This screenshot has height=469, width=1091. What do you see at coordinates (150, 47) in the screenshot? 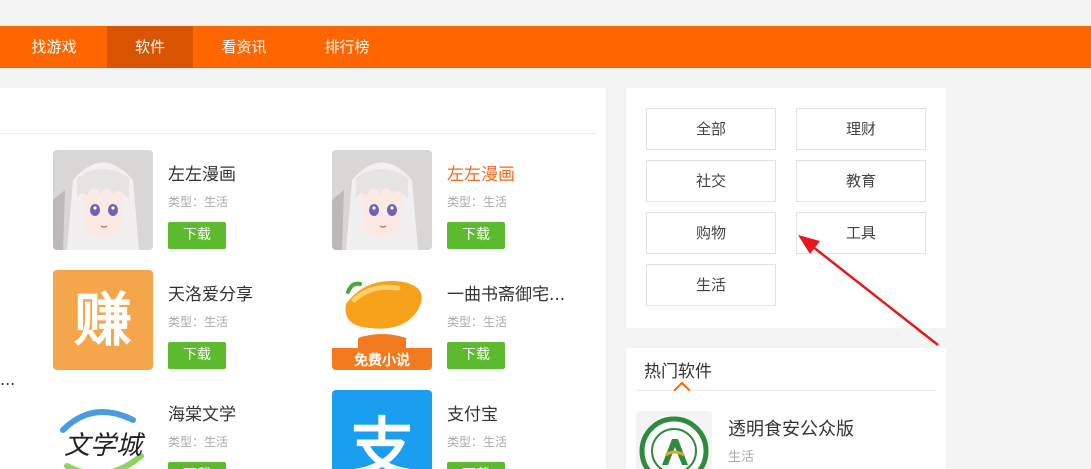
I see `nav-item-software: 软件` at bounding box center [150, 47].